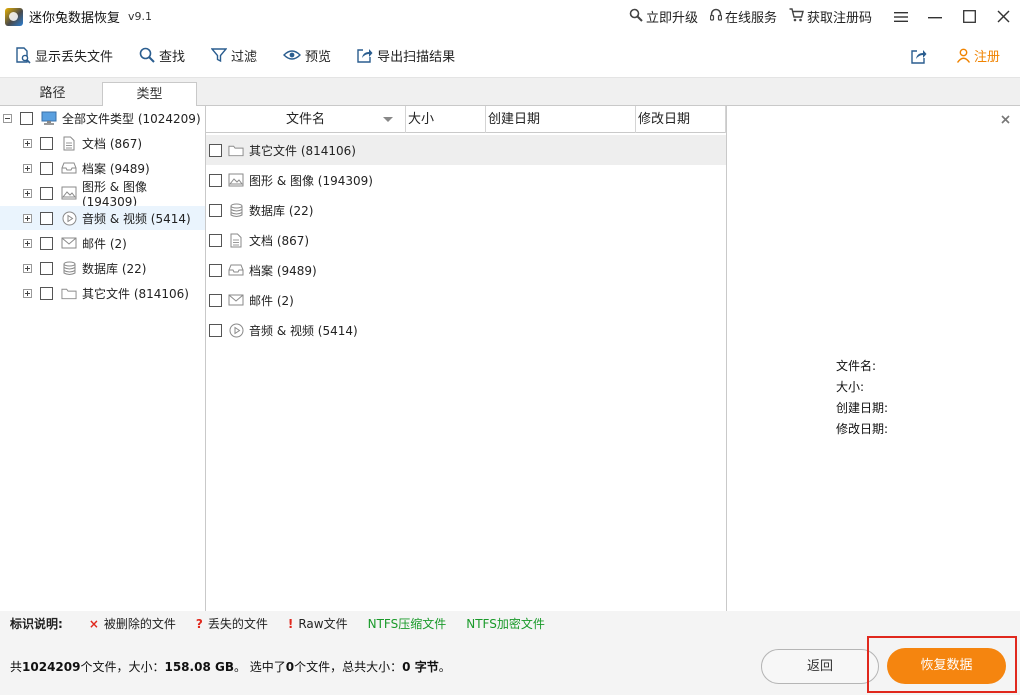  Describe the element at coordinates (318, 57) in the screenshot. I see `preview-label: 预览` at that location.